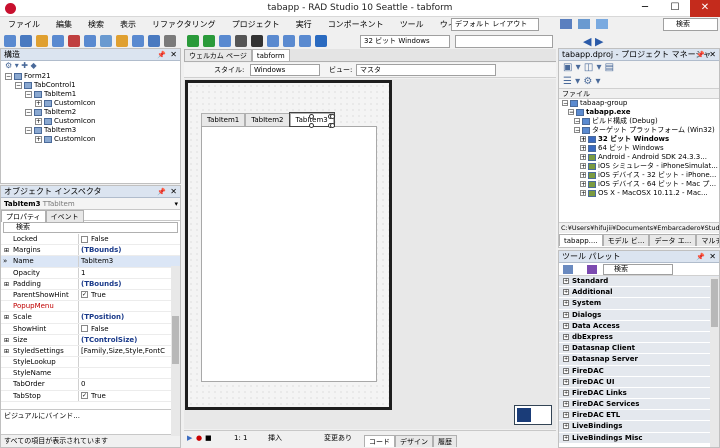  Describe the element at coordinates (90, 41) in the screenshot. I see `project-icon` at that location.